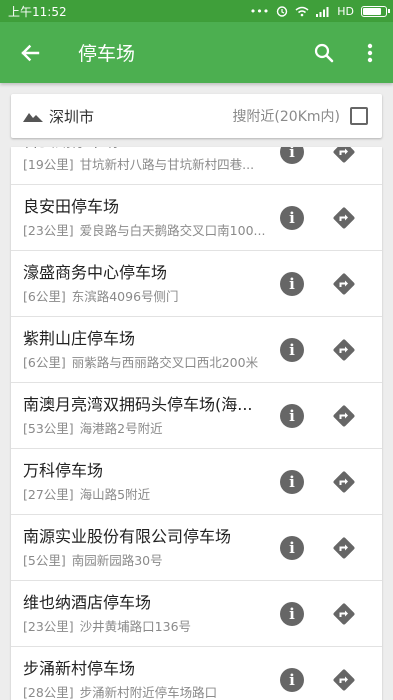 The image size is (393, 700). Describe the element at coordinates (286, 117) in the screenshot. I see `nearby-label: 搜附近(20Km内)` at that location.